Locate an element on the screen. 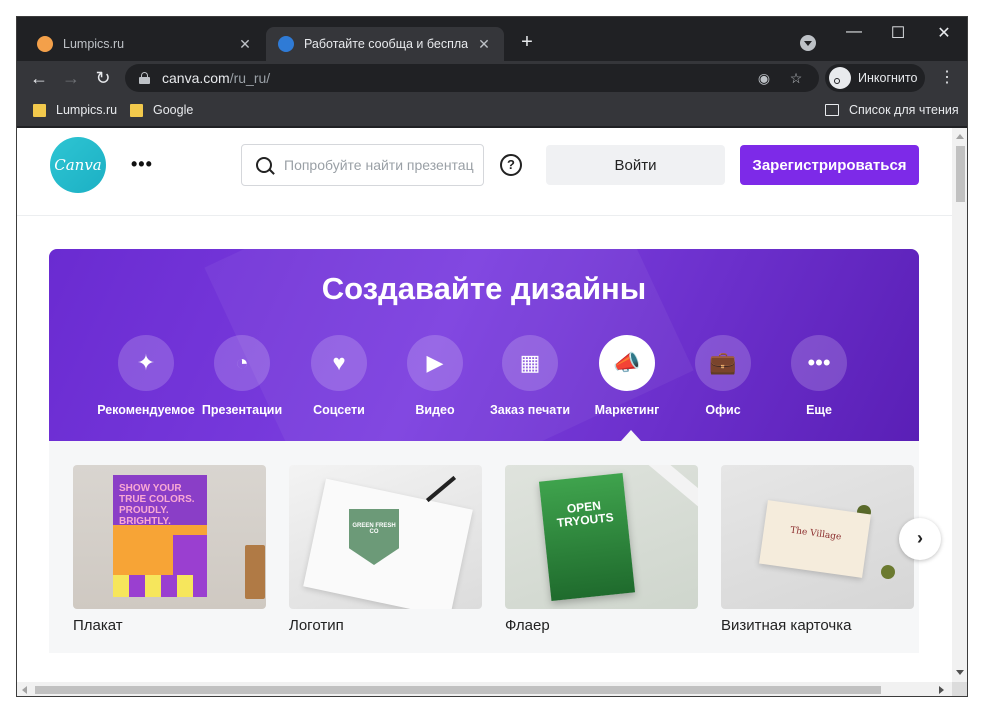 The height and width of the screenshot is (713, 984). card-label: Визитная карточка is located at coordinates (786, 625).